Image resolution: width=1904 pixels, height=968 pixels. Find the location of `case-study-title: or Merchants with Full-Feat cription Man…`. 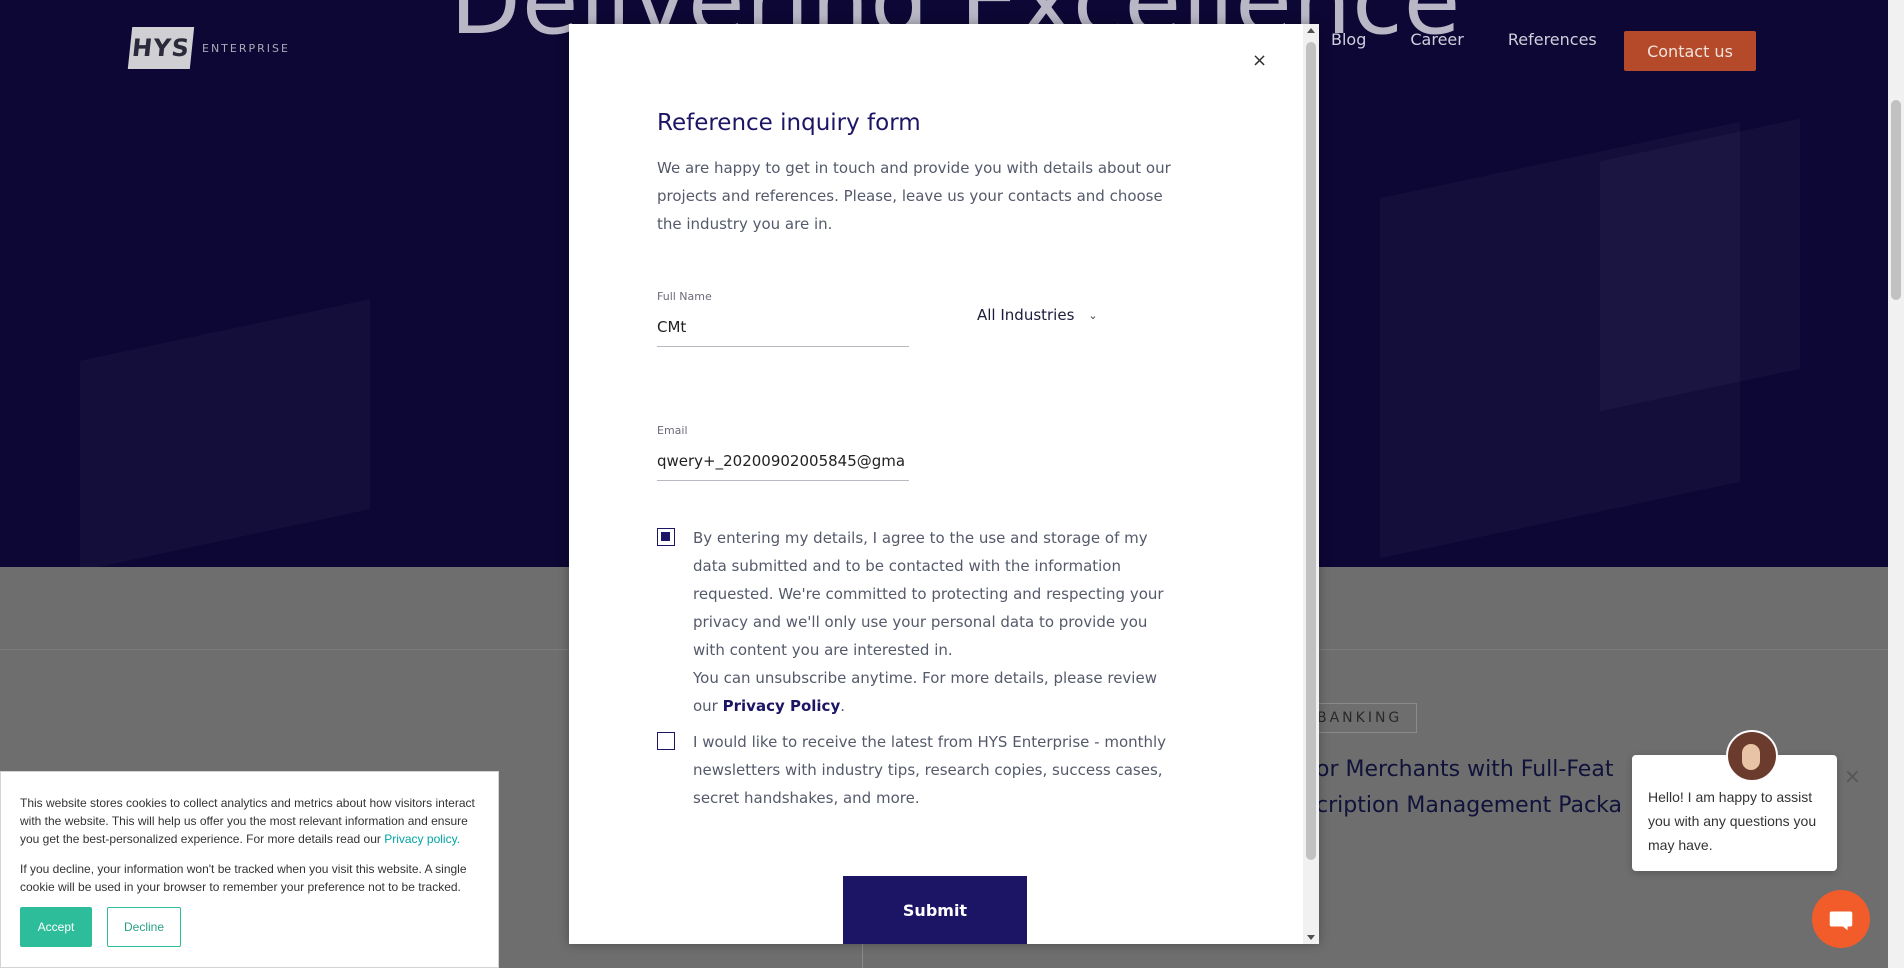

case-study-title: or Merchants with Full-Feat cription Man… is located at coordinates (1486, 788).